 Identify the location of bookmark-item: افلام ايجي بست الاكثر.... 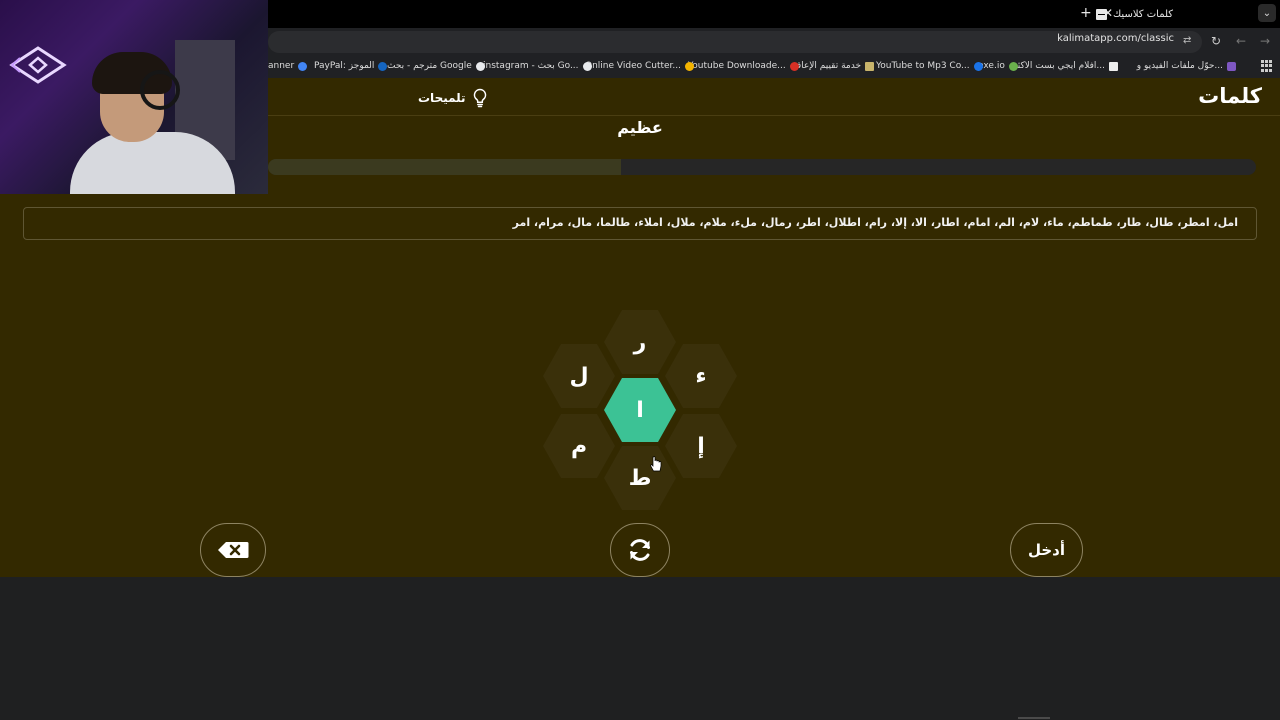
(1065, 66).